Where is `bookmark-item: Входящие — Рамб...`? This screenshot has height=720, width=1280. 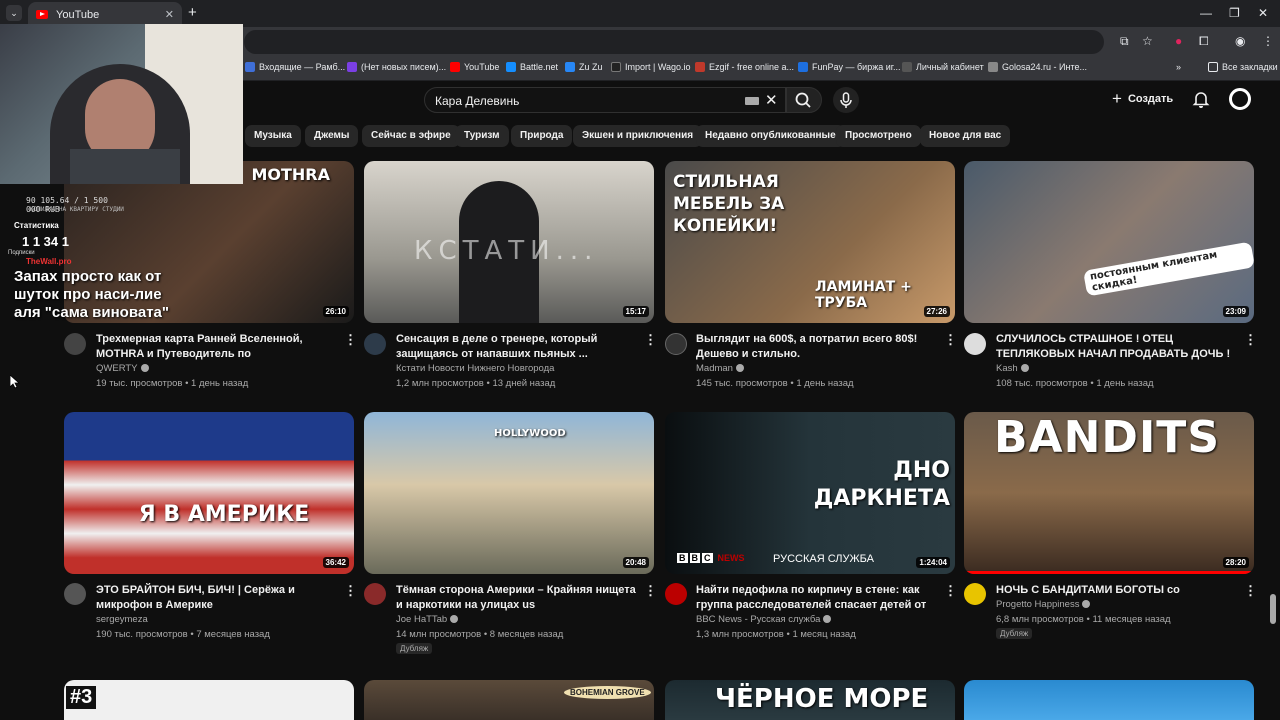
bookmark-item: Входящие — Рамб... is located at coordinates (295, 67).